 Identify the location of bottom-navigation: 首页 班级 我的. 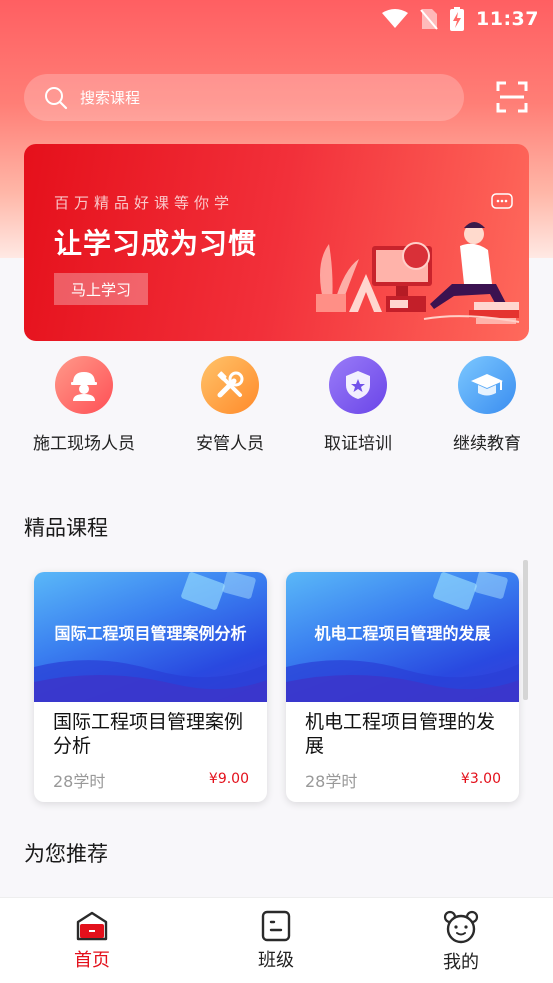
(276, 940).